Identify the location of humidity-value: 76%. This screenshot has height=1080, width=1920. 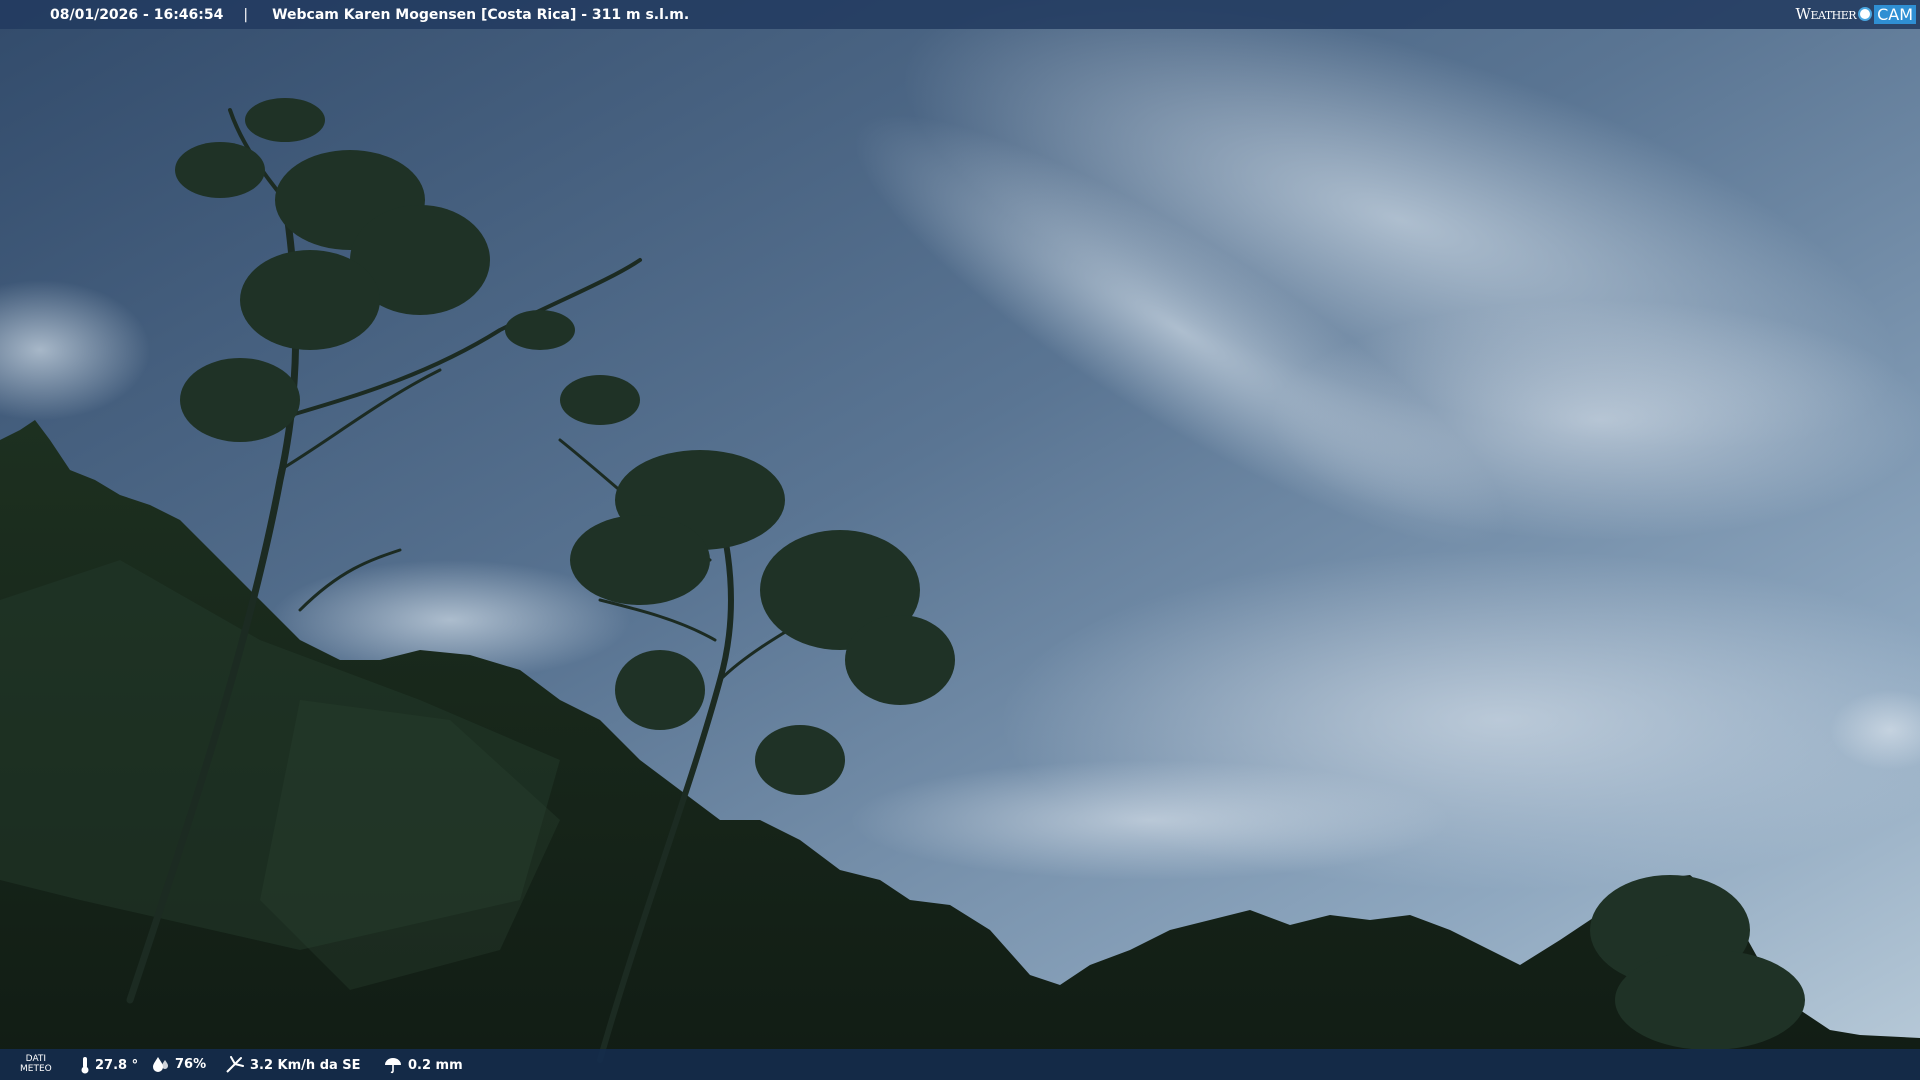
(191, 1064).